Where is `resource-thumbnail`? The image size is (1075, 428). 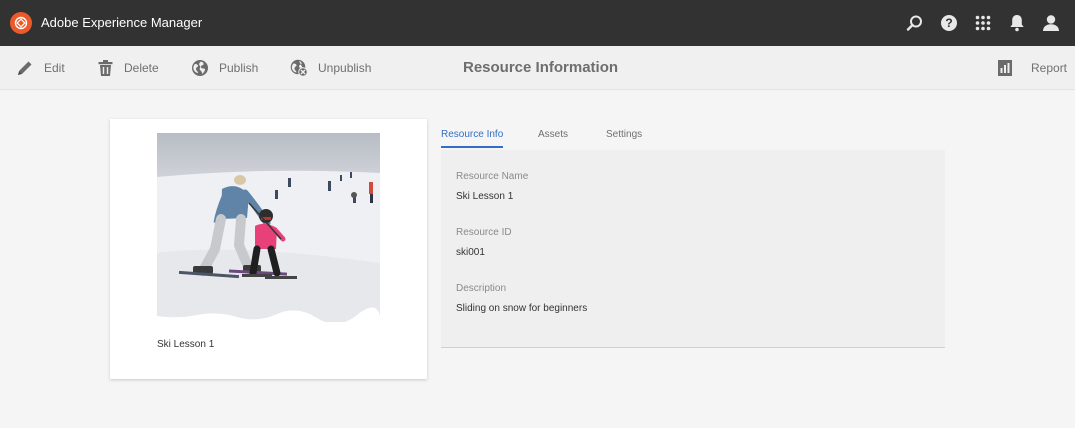 resource-thumbnail is located at coordinates (268, 227).